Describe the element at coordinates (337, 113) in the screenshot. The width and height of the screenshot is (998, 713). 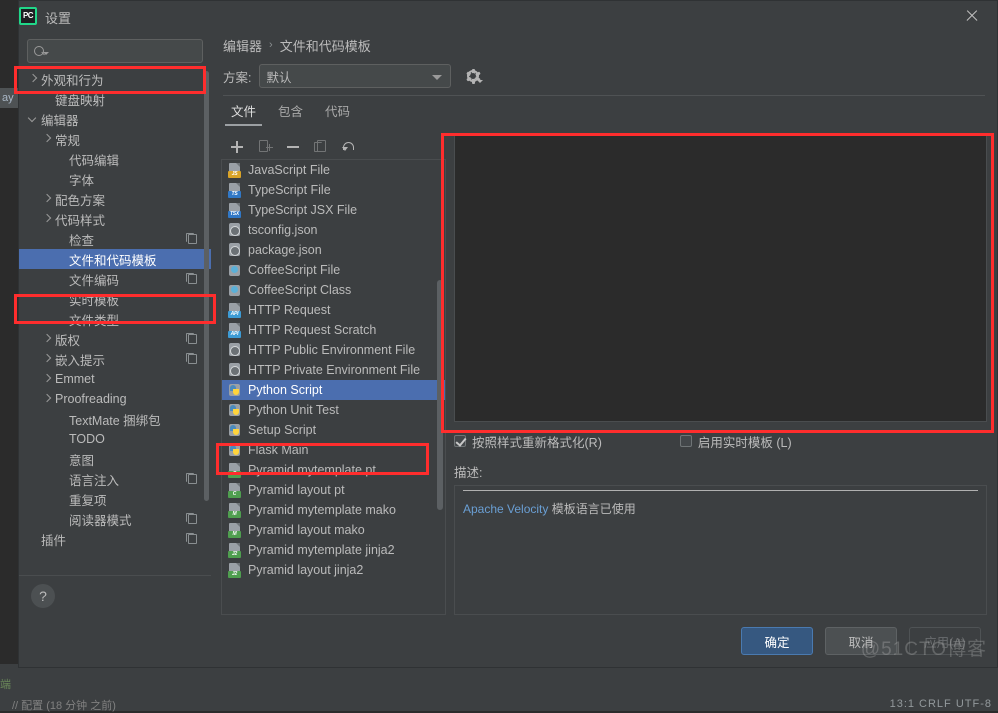
I see `tab-2: 代码` at that location.